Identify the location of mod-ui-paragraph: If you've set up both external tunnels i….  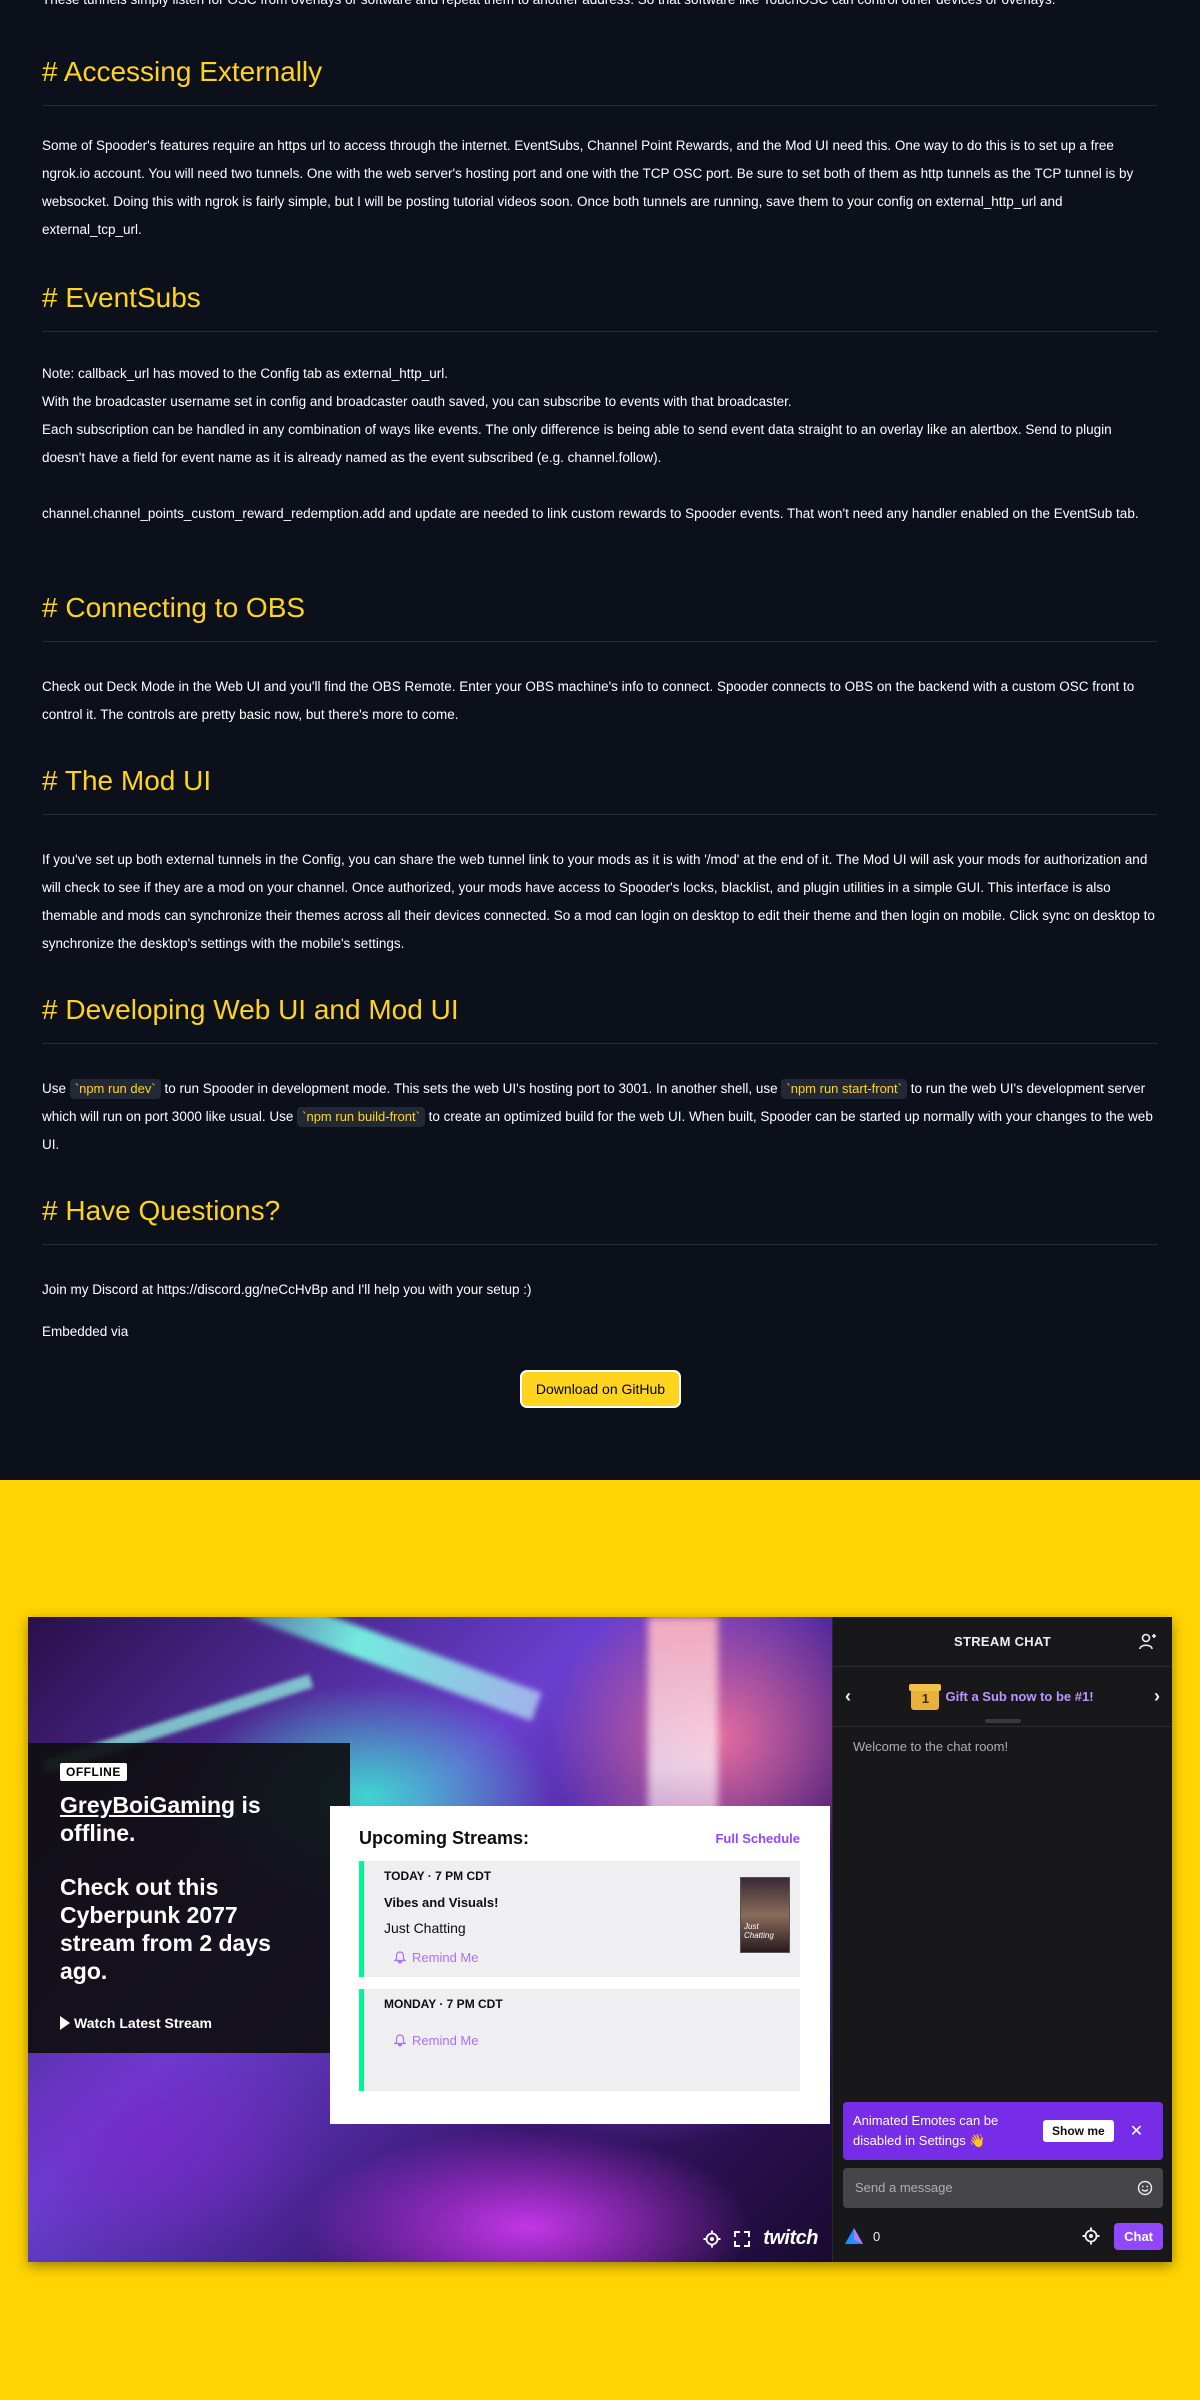
(598, 901).